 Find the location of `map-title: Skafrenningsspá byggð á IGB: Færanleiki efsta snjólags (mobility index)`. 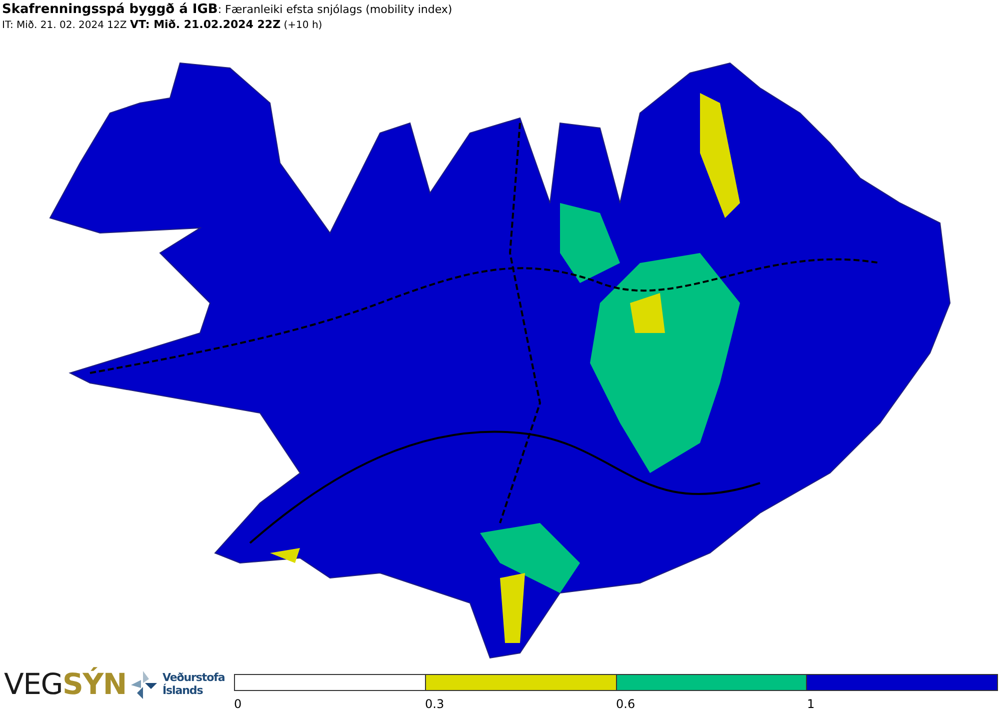

map-title: Skafrenningsspá byggð á IGB: Færanleiki efsta snjólags (mobility index) is located at coordinates (228, 10).